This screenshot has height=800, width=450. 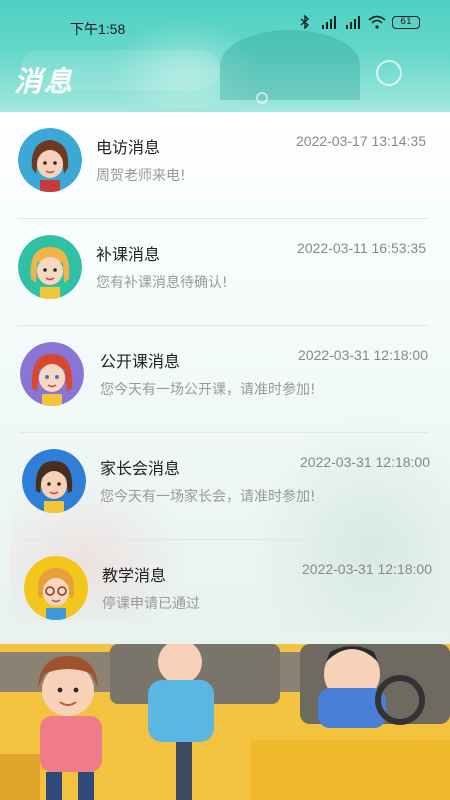 I want to click on bluetooth-icon, so click(x=305, y=22).